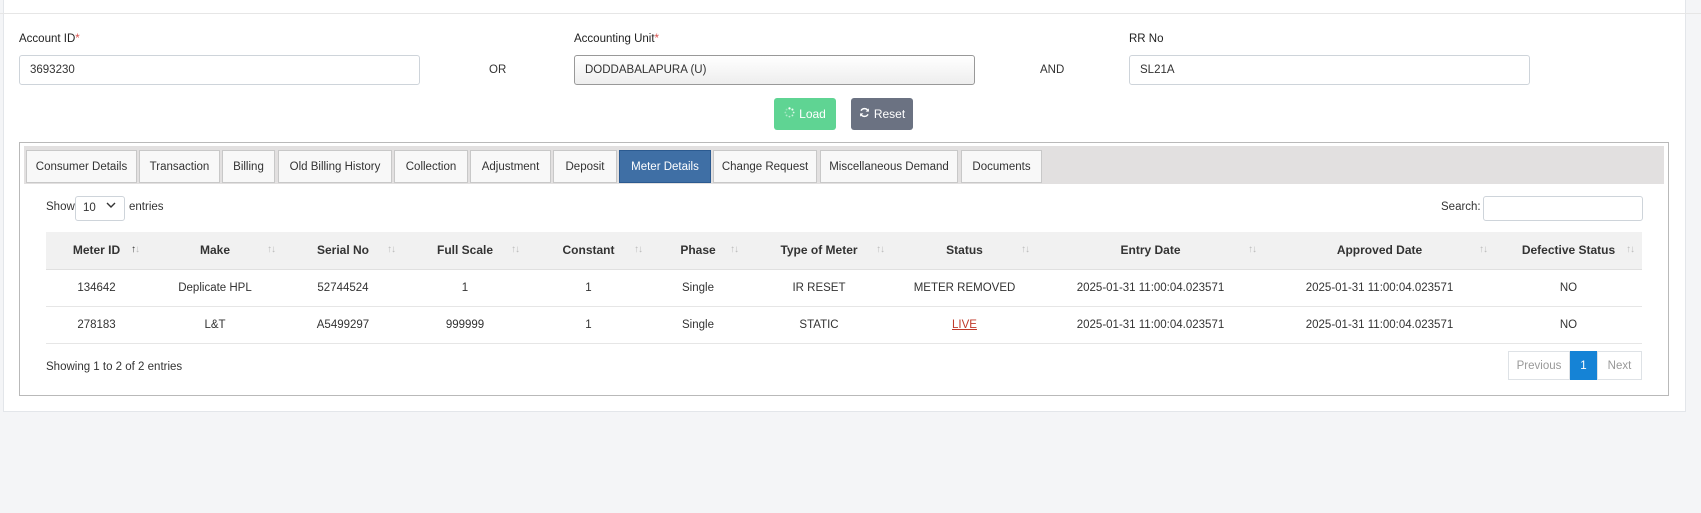 This screenshot has height=513, width=1701. I want to click on column-header-label: Serial No, so click(343, 250).